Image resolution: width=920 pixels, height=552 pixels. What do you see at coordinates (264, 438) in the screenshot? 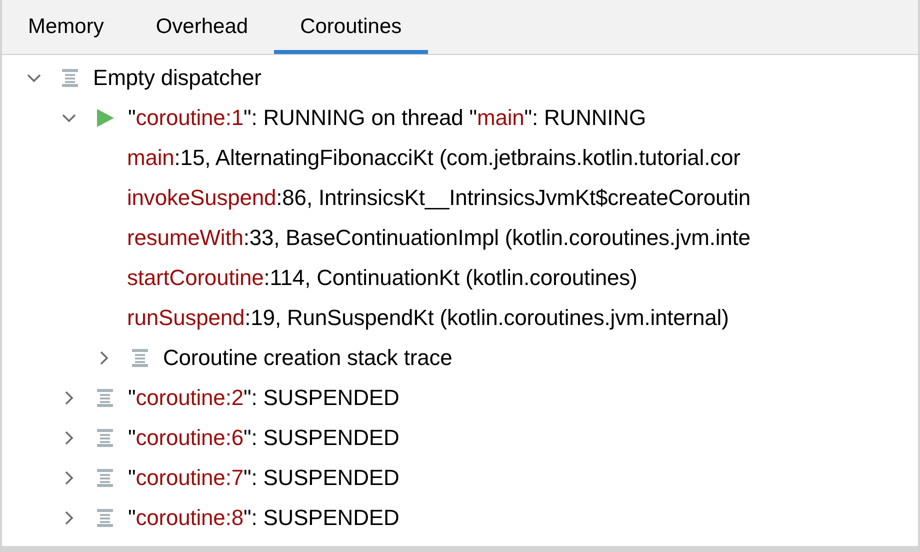
I see `tree-node-label: "coroutine:6": SUSPENDED` at bounding box center [264, 438].